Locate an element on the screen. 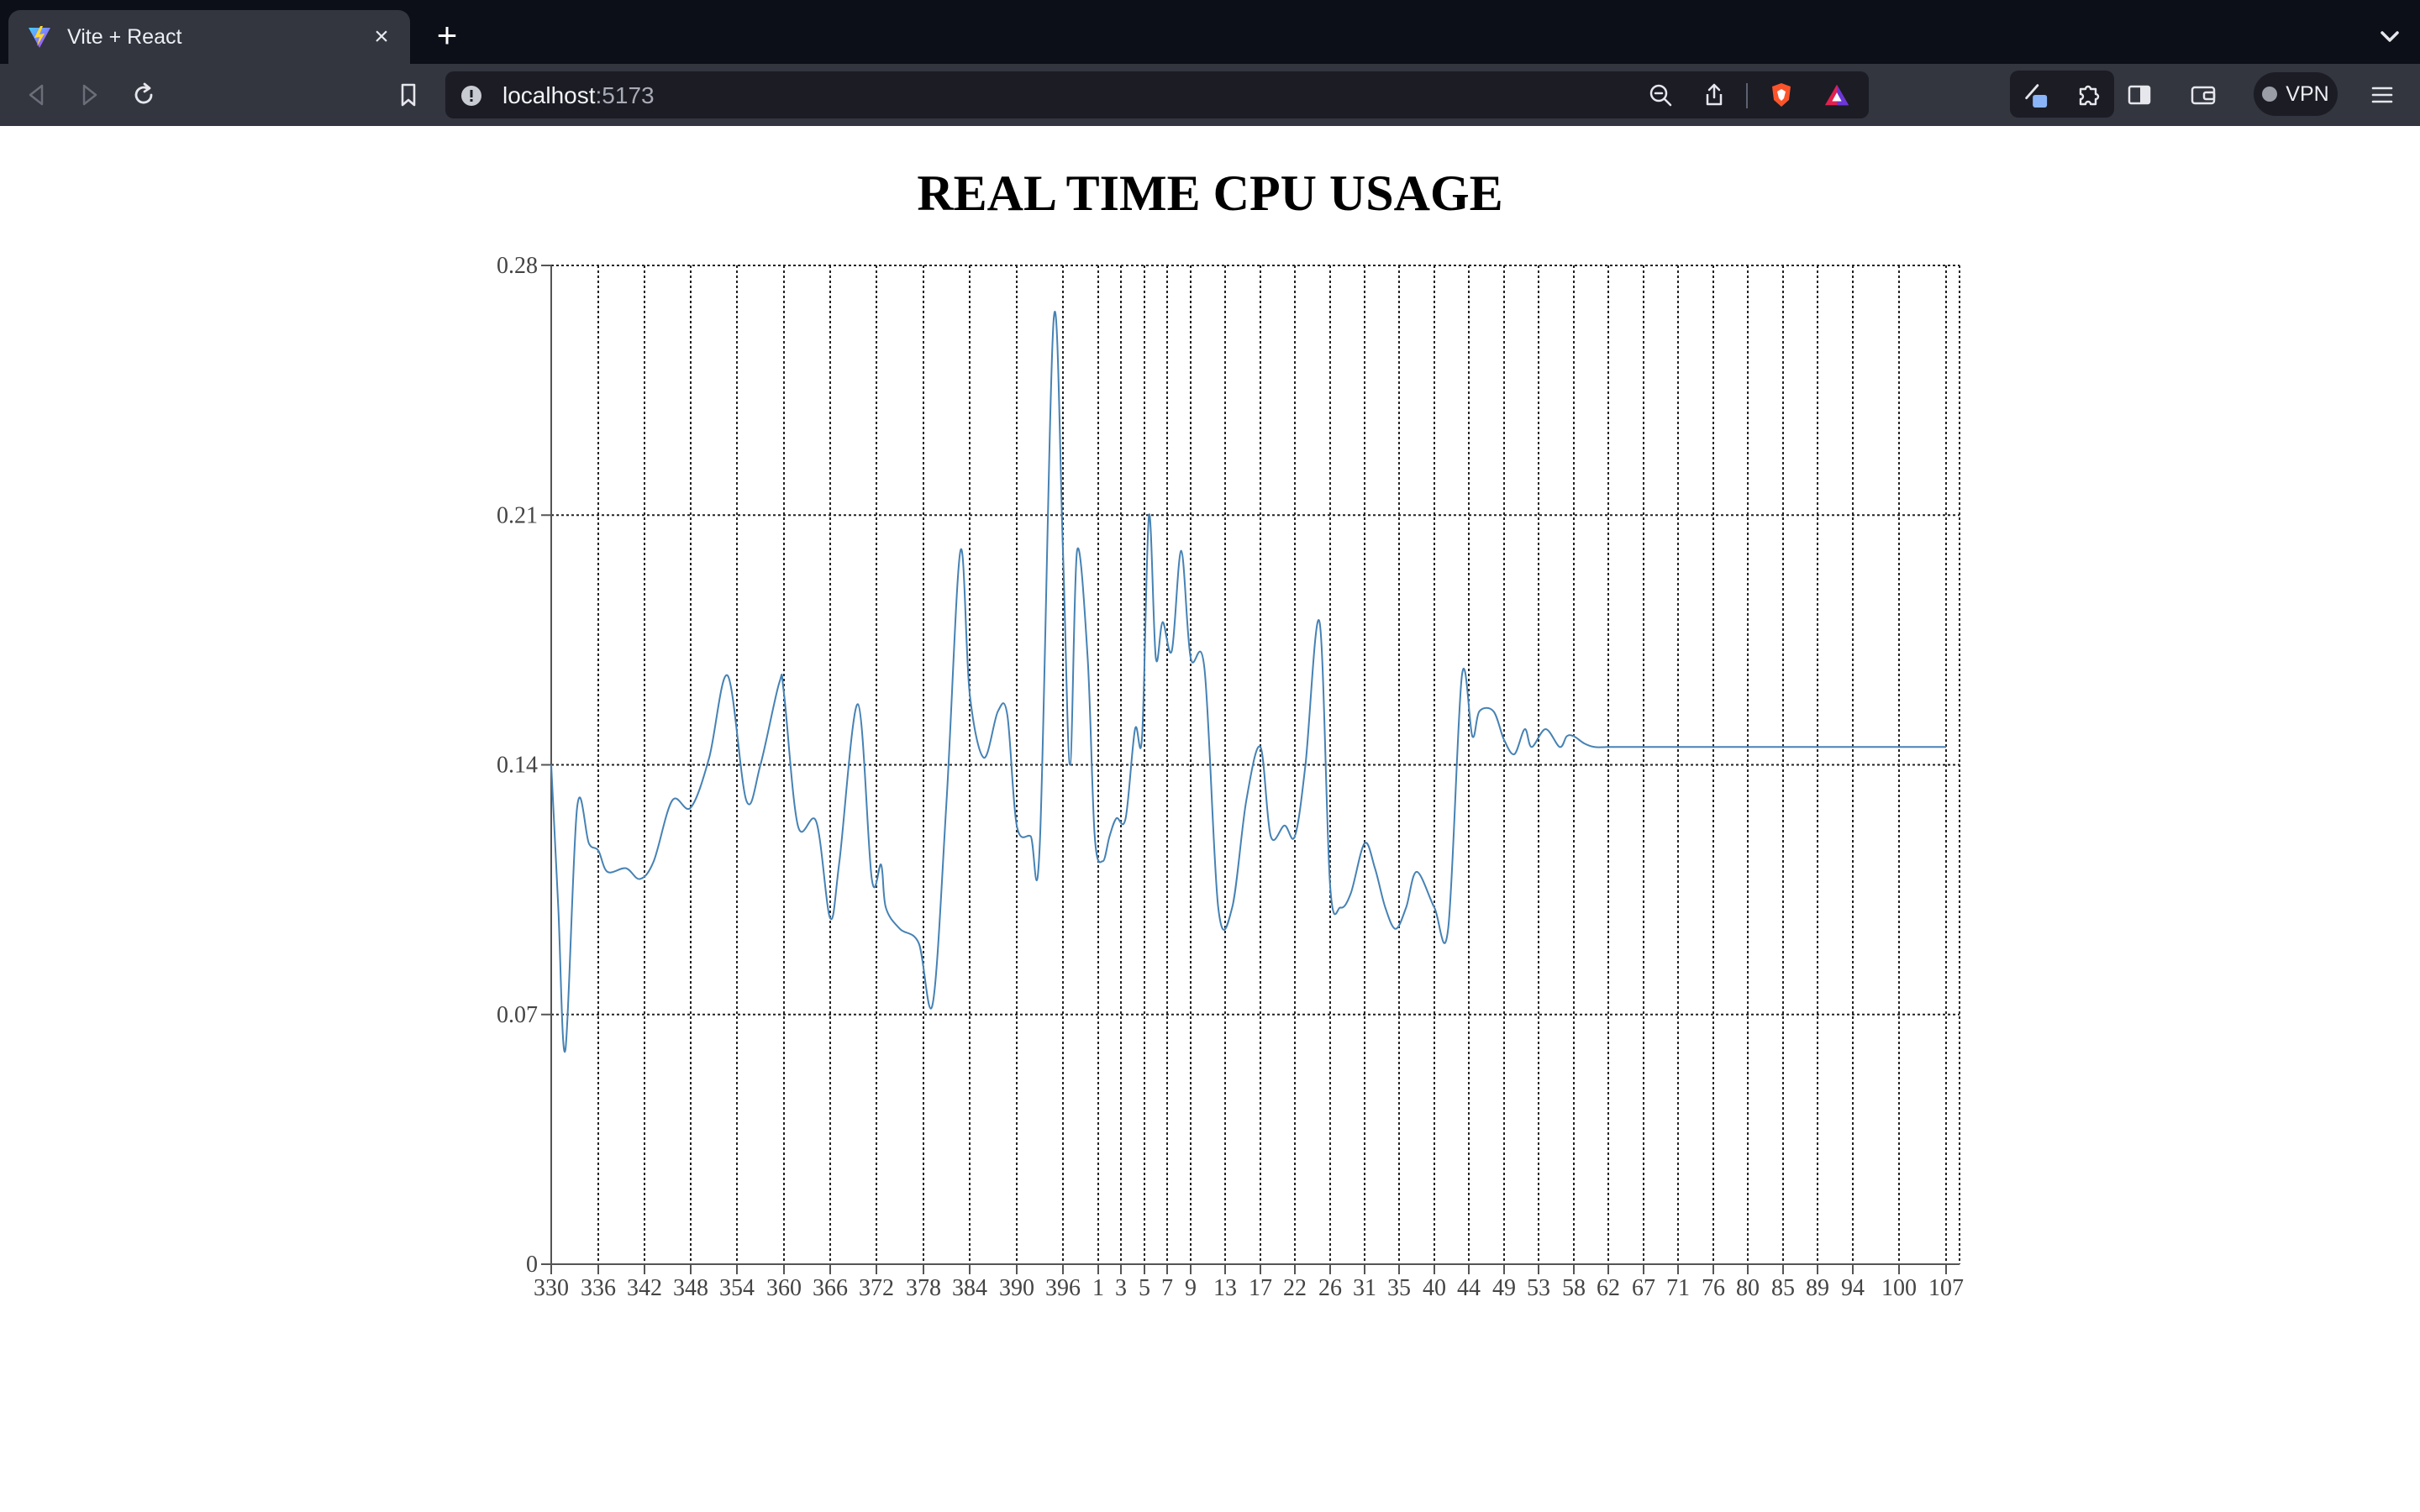 This screenshot has width=2420, height=1512. x-tick-label: 354 is located at coordinates (737, 1288).